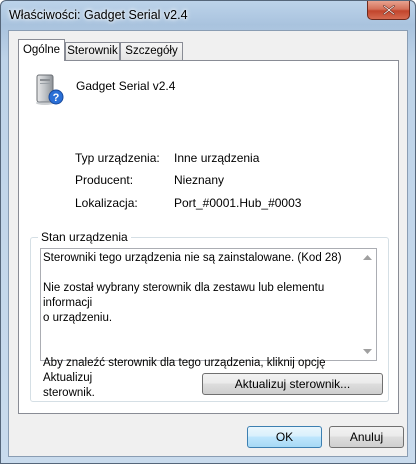 Image resolution: width=416 pixels, height=464 pixels. I want to click on scroll-up-icon, so click(367, 257).